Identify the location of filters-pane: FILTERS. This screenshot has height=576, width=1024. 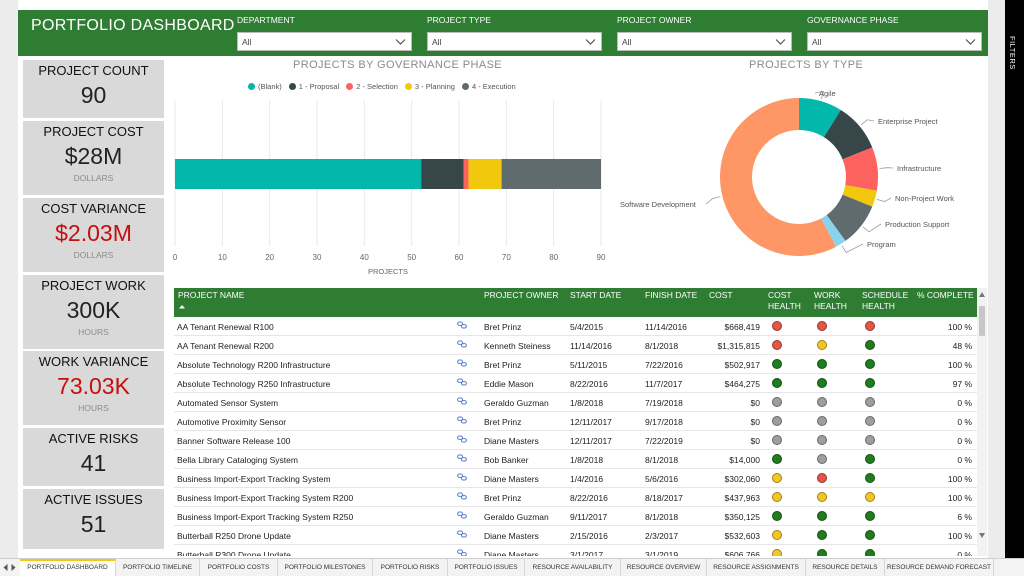
(1014, 279).